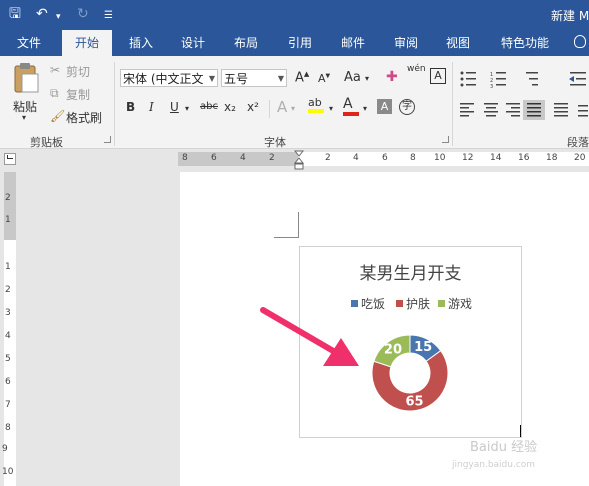  Describe the element at coordinates (580, 41) in the screenshot. I see `lightbulb-icon` at that location.